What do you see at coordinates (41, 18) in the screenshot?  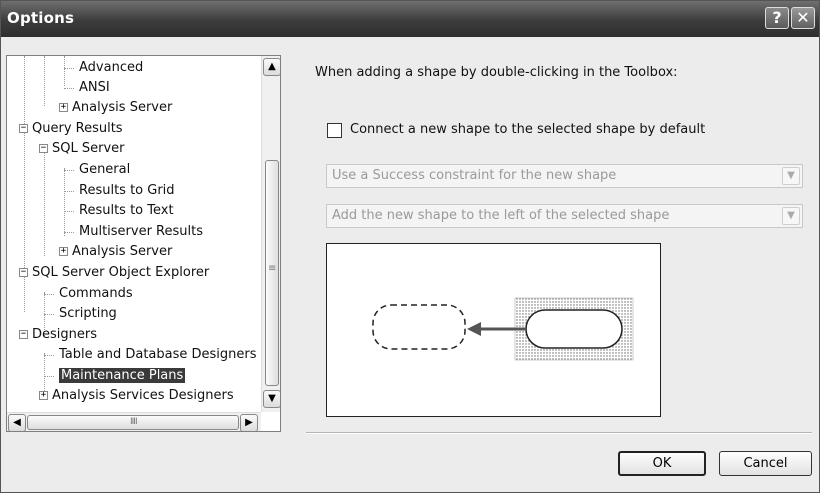 I see `dialog-title: Options` at bounding box center [41, 18].